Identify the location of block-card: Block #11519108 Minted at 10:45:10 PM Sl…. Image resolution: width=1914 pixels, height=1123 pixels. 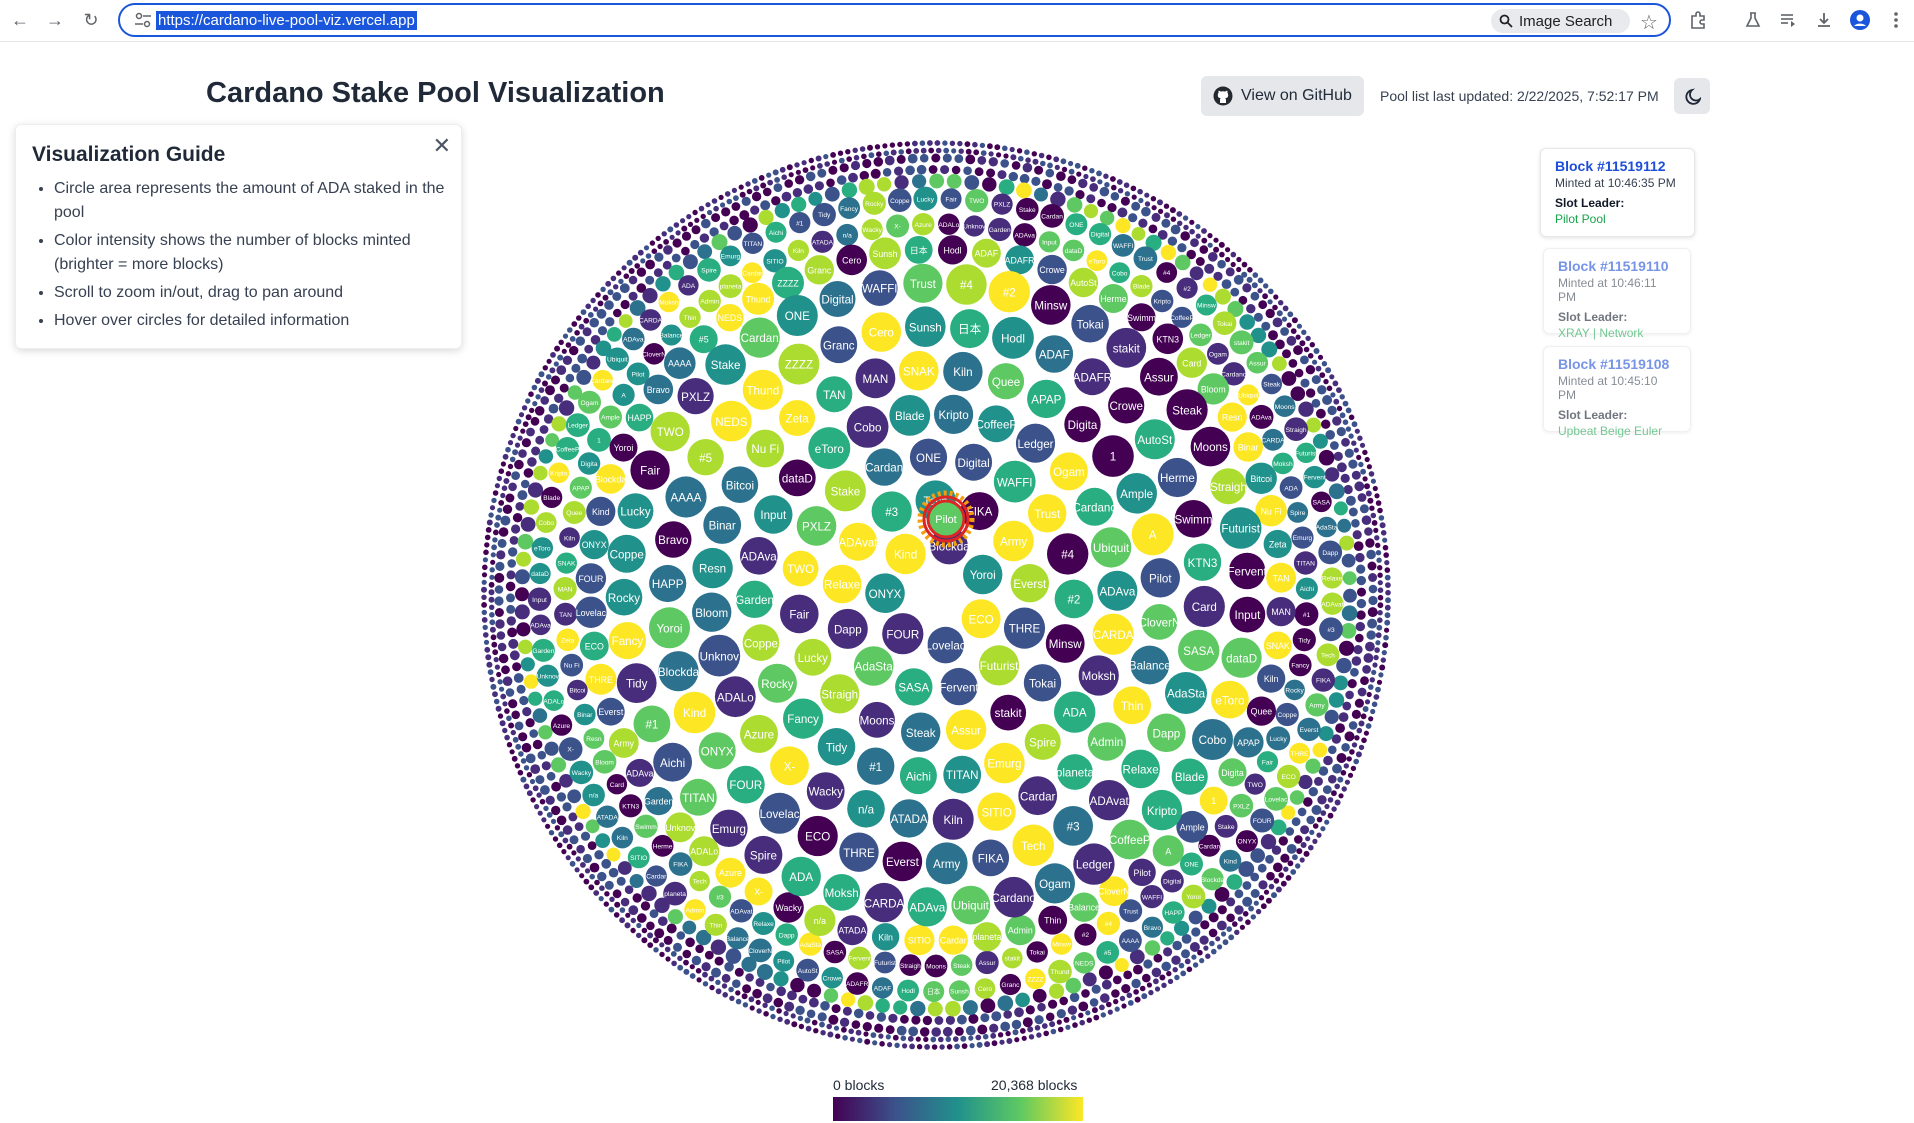
(1617, 392).